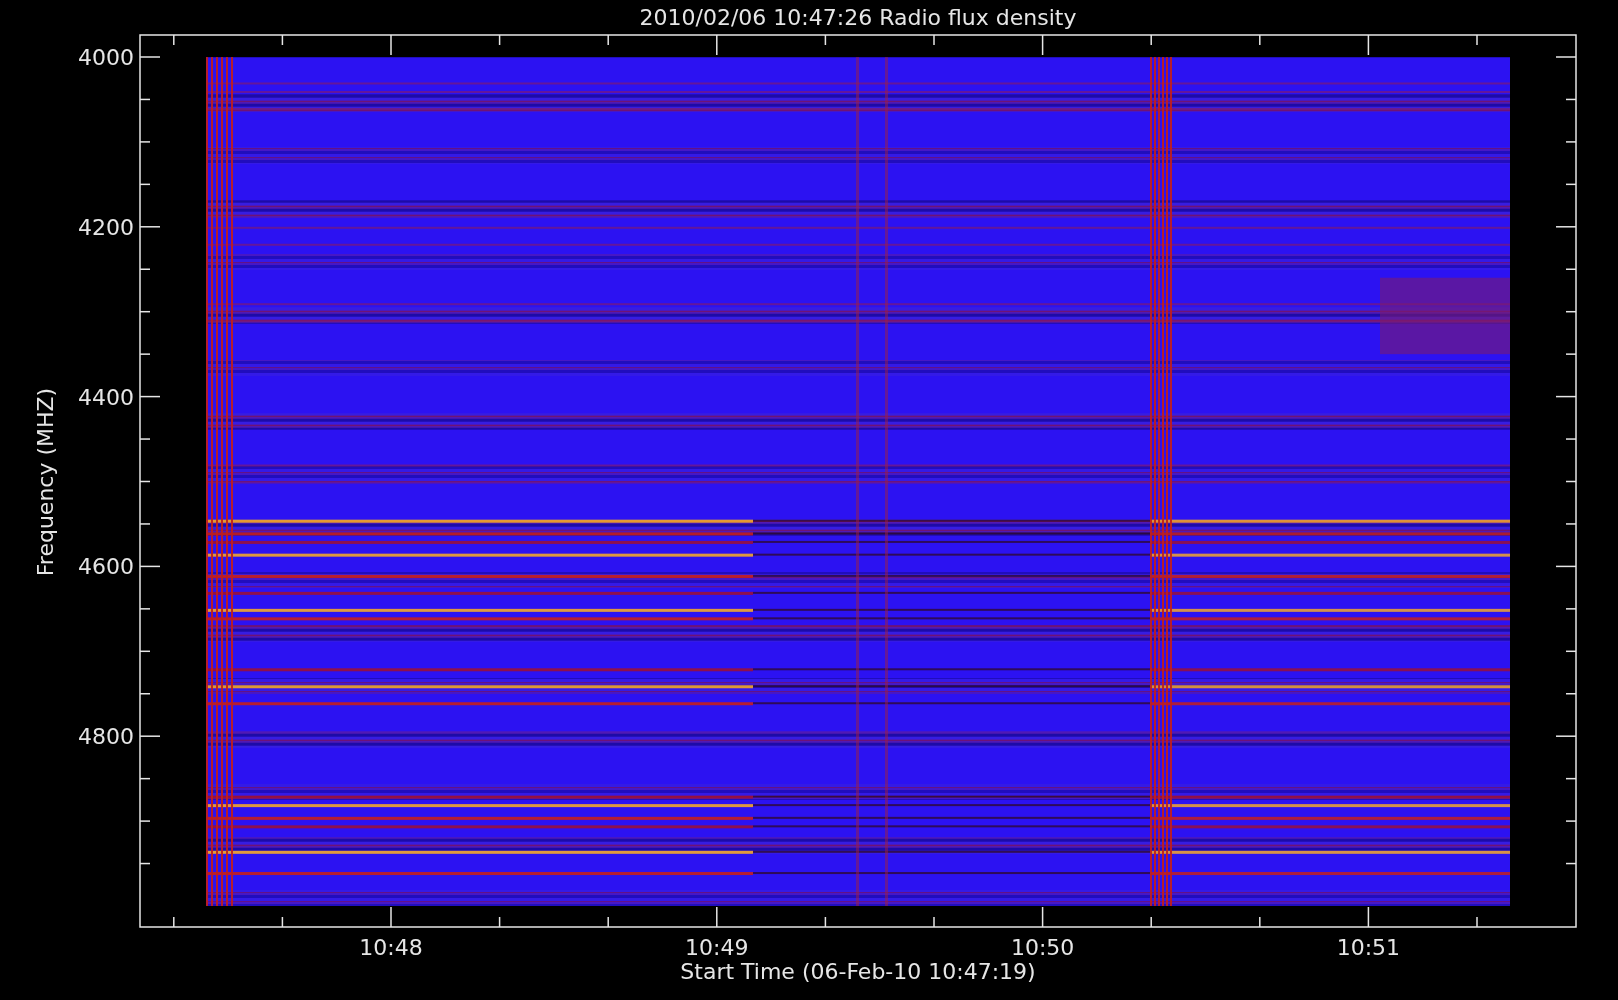  I want to click on y-axis-title: Frequency (MHZ), so click(45, 482).